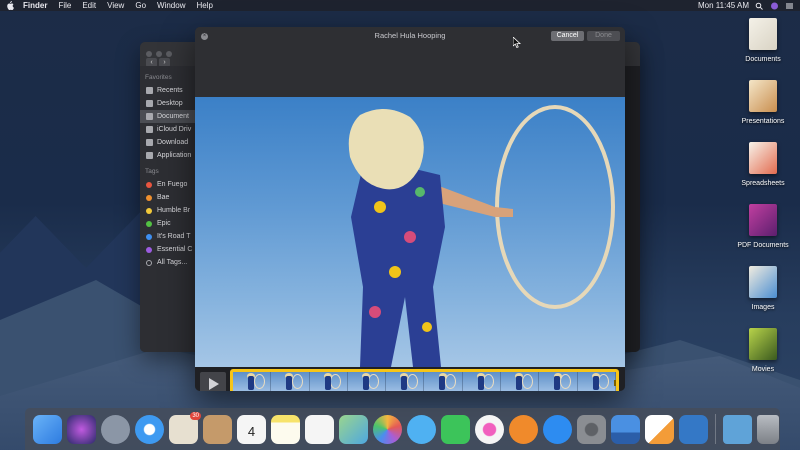 The image size is (800, 450). What do you see at coordinates (659, 429) in the screenshot?
I see `pages-app-icon` at bounding box center [659, 429].